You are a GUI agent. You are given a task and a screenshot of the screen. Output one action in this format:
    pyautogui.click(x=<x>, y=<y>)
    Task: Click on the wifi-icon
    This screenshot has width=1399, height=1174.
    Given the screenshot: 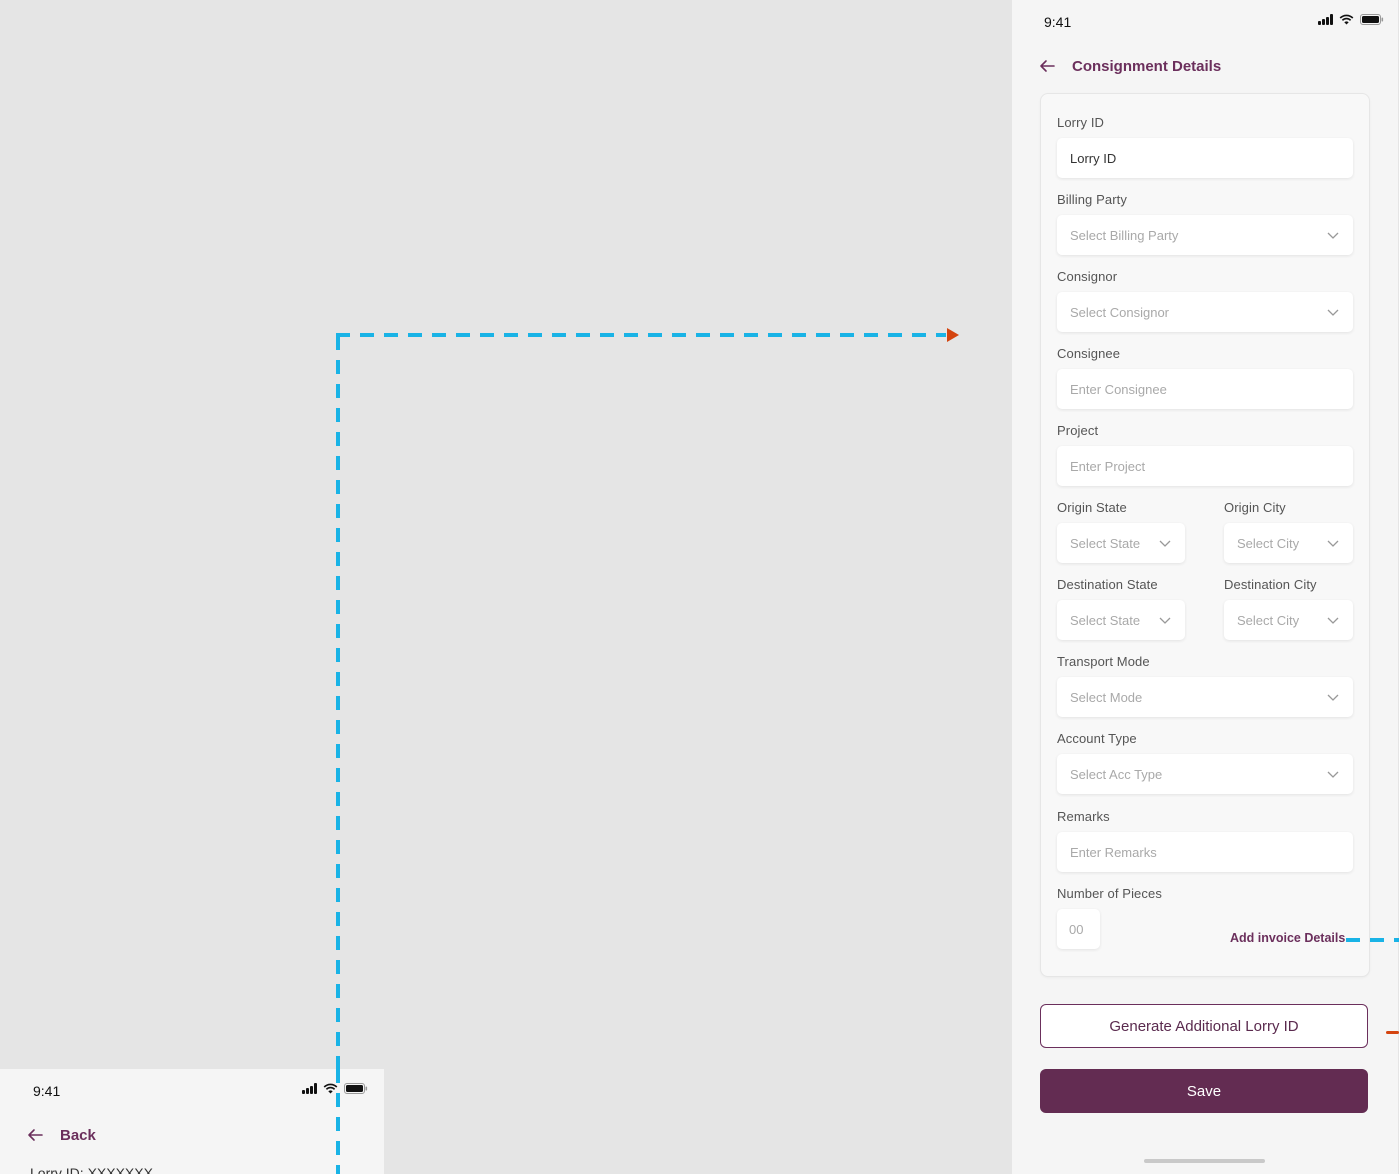 What is the action you would take?
    pyautogui.click(x=1346, y=19)
    